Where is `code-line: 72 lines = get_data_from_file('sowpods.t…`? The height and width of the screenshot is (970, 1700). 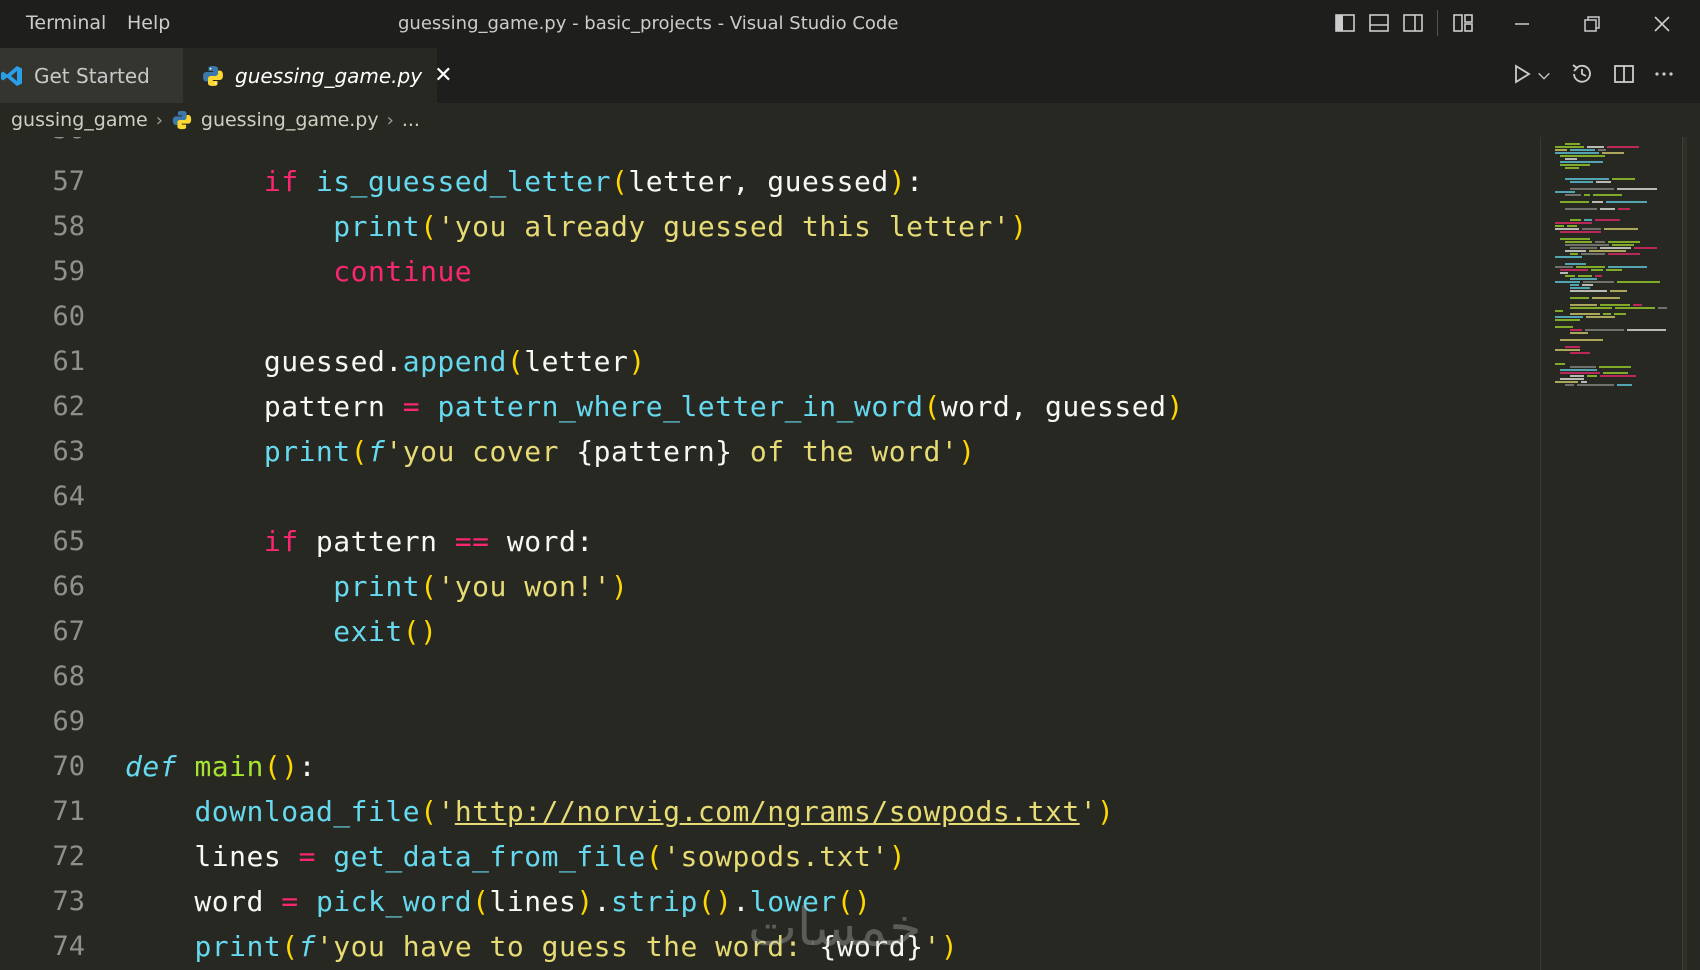
code-line: 72 lines = get_data_from_file('sowpods.t… is located at coordinates (770, 856).